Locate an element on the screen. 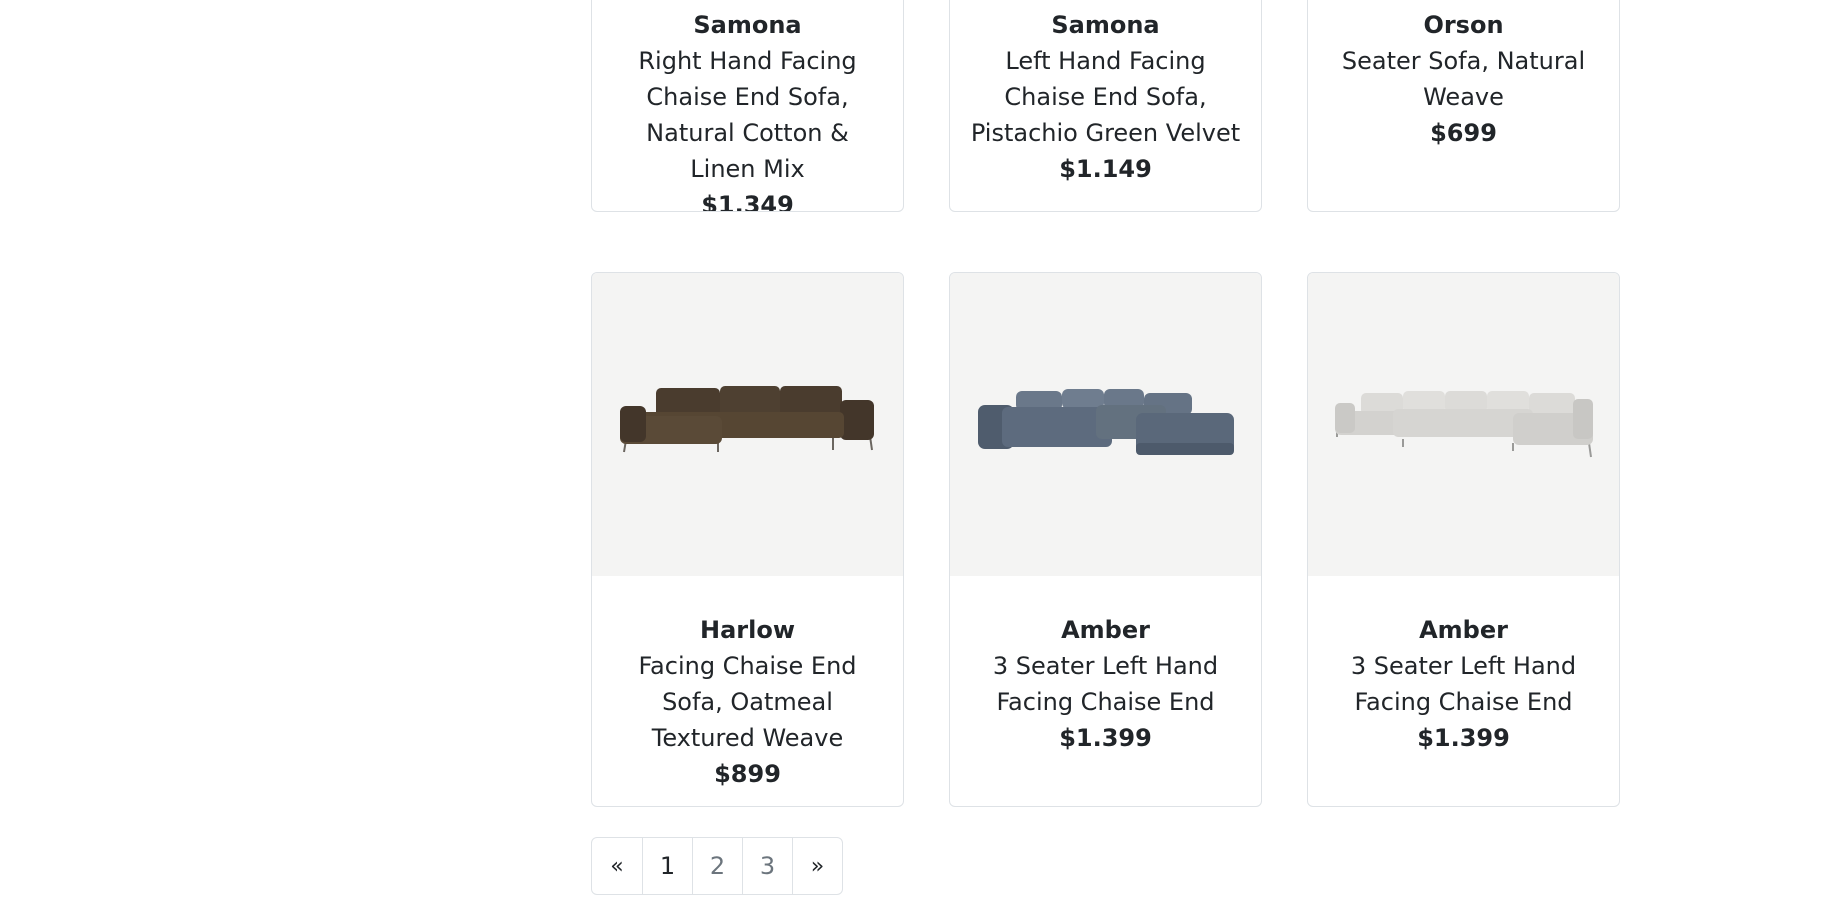 Image resolution: width=1835 pixels, height=909 pixels. product-price: $699 is located at coordinates (1463, 133).